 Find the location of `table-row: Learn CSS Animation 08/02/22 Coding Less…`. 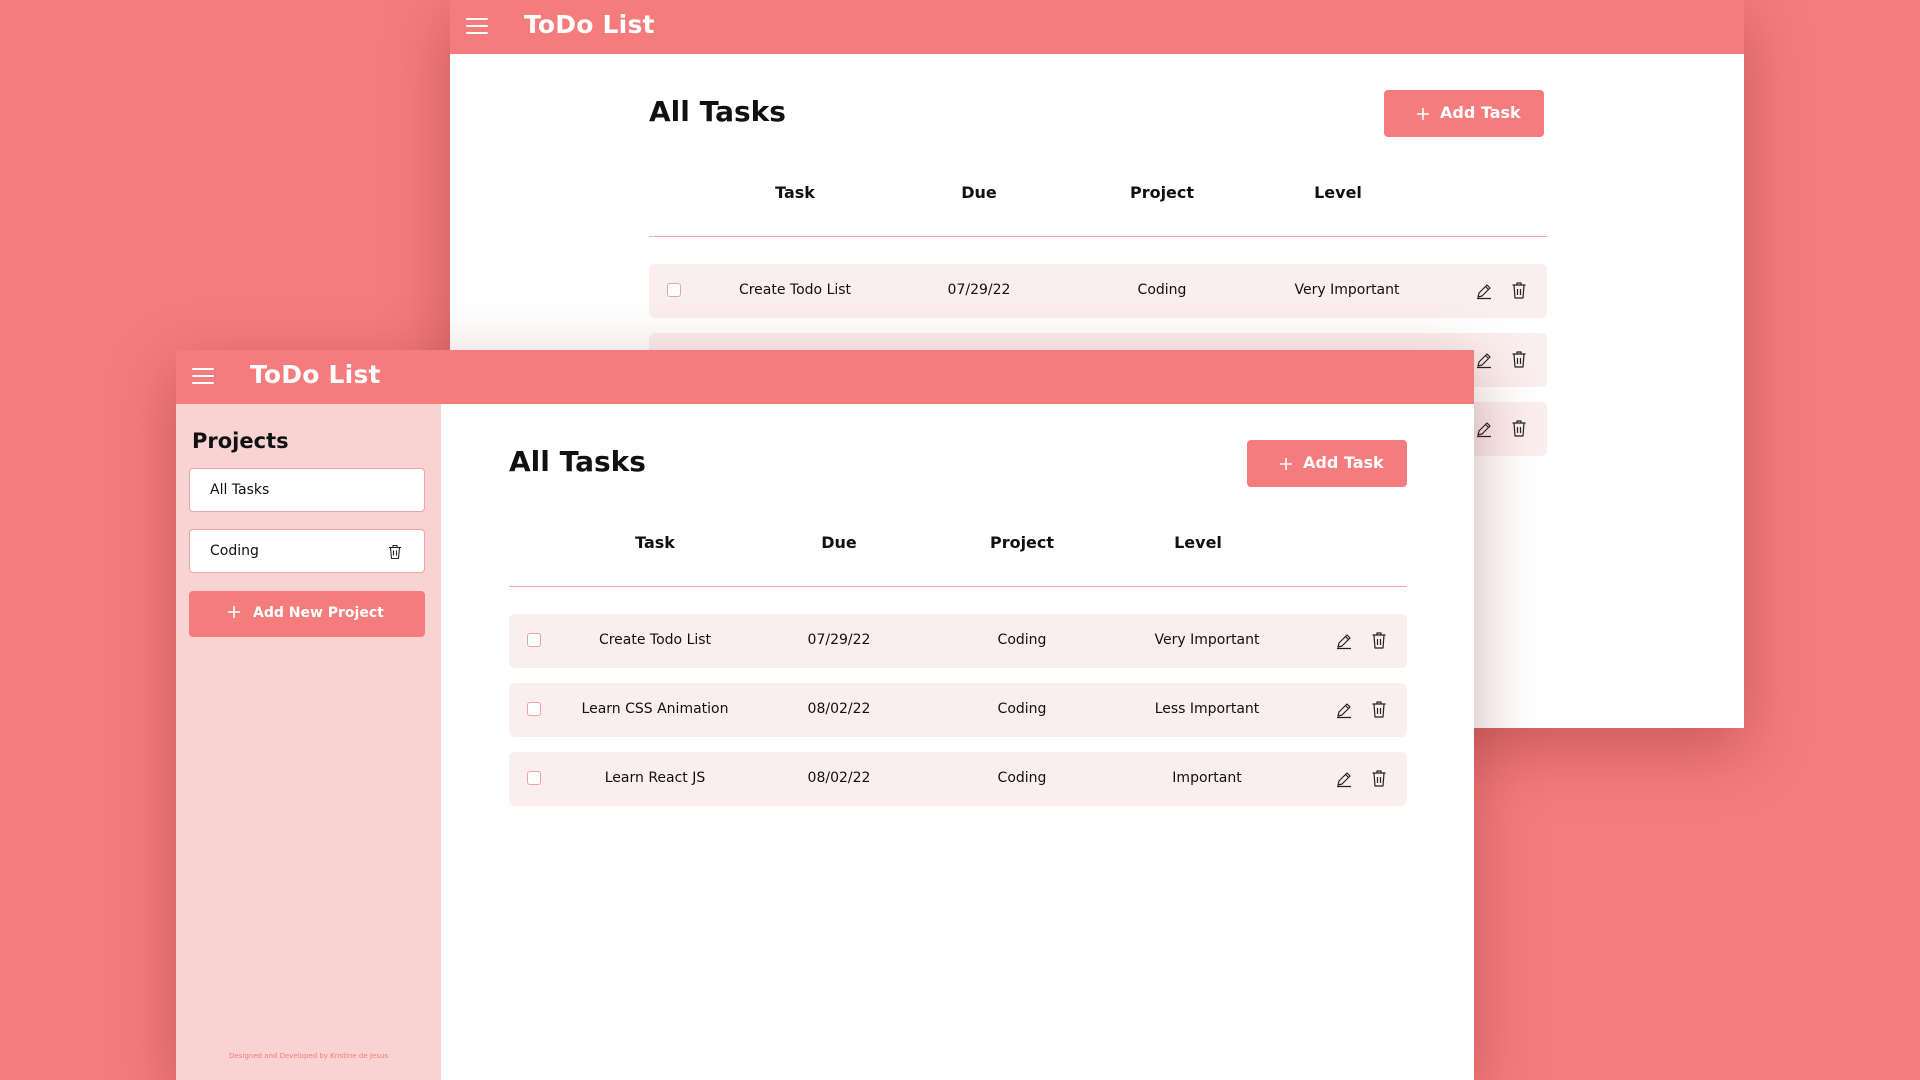

table-row: Learn CSS Animation 08/02/22 Coding Less… is located at coordinates (958, 710).